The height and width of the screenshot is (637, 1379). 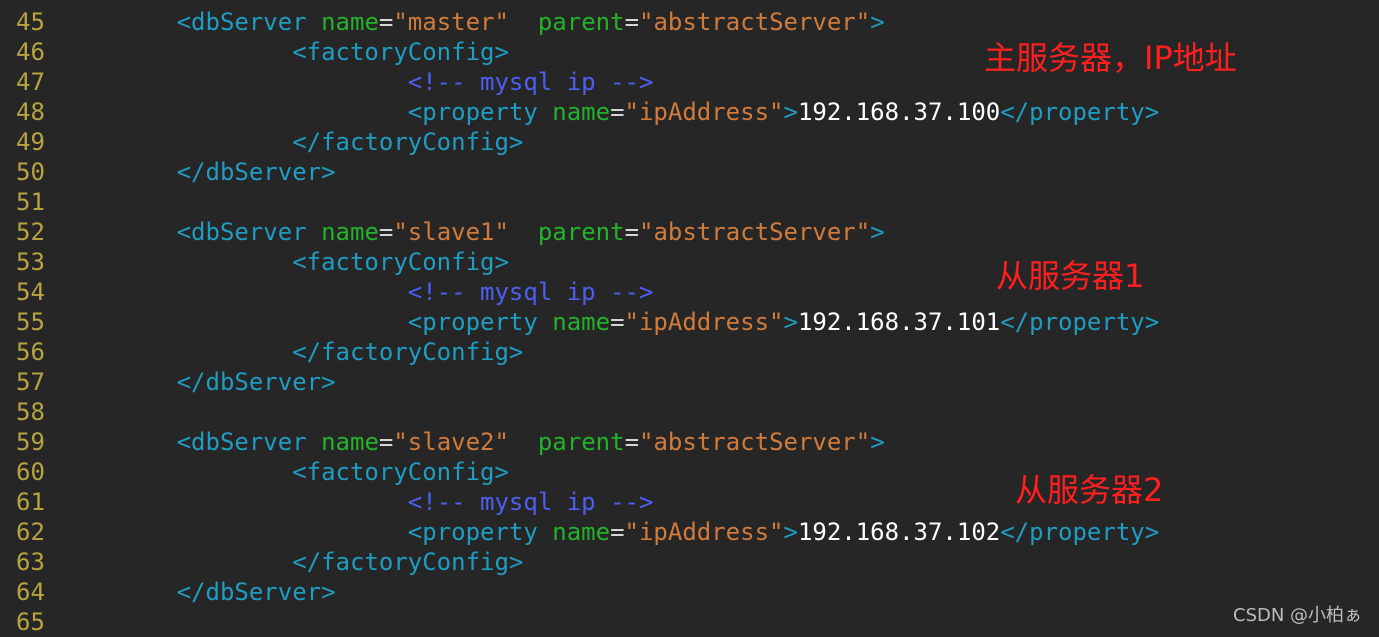 What do you see at coordinates (689, 3) in the screenshot?
I see `code-line: 44` at bounding box center [689, 3].